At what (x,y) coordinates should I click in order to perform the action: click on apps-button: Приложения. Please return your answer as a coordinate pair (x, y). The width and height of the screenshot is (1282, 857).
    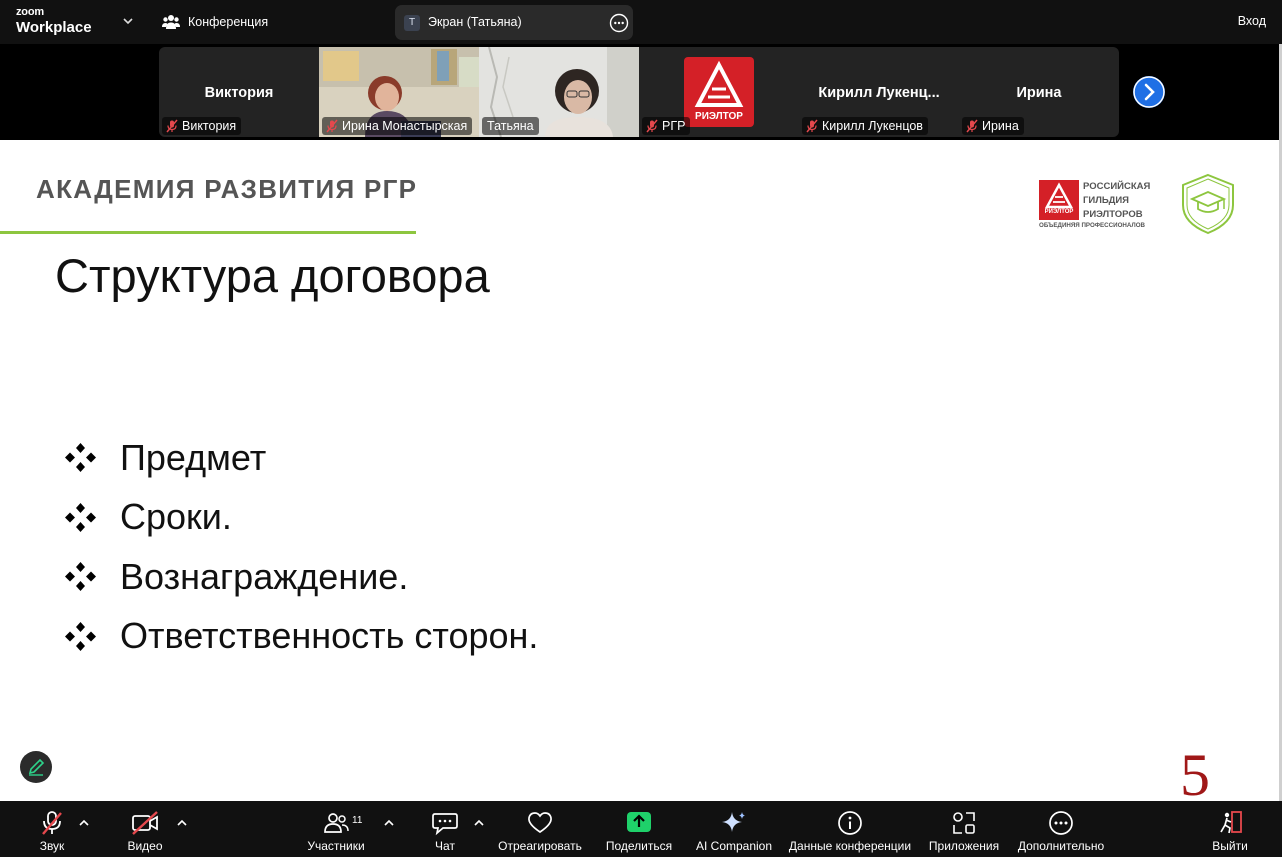
    Looking at the image, I should click on (964, 829).